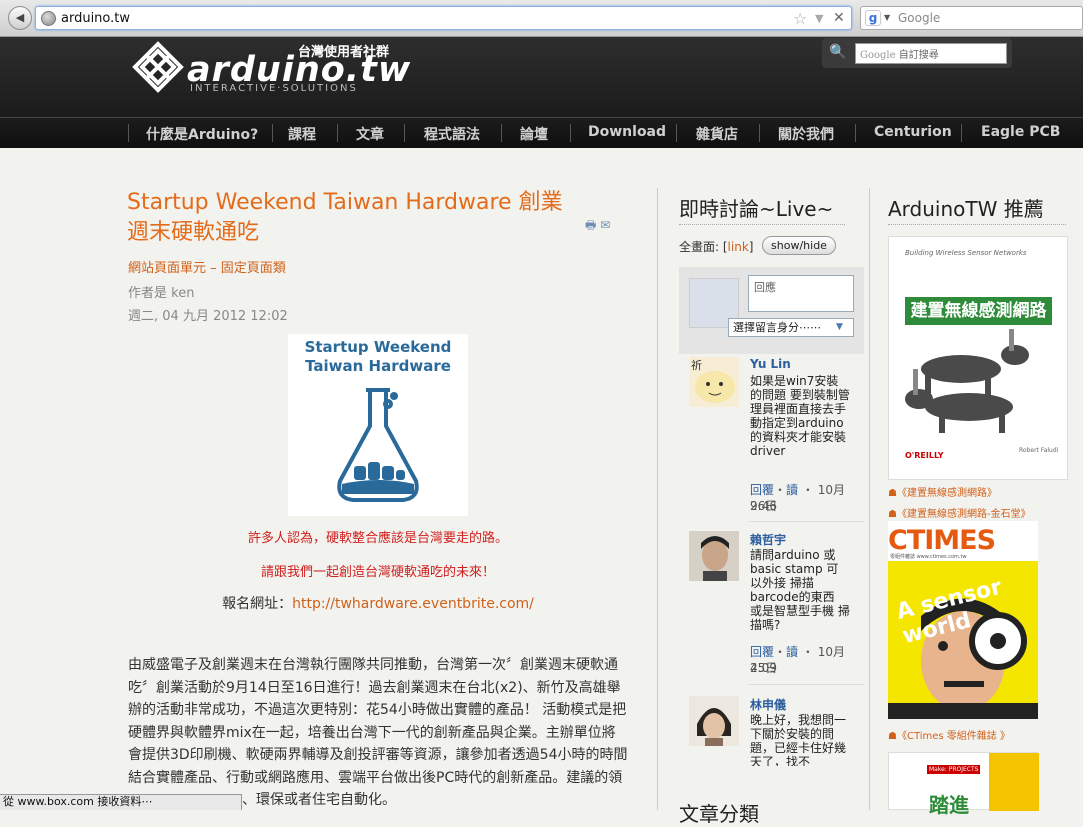  Describe the element at coordinates (202, 134) in the screenshot. I see `nav-item-what-is-arduino: 什麼是Arduino?` at that location.